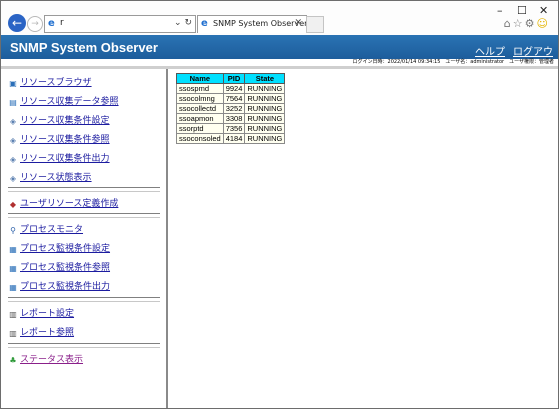  I want to click on table-row: ssocollectd 3252 RUNNING, so click(231, 108).